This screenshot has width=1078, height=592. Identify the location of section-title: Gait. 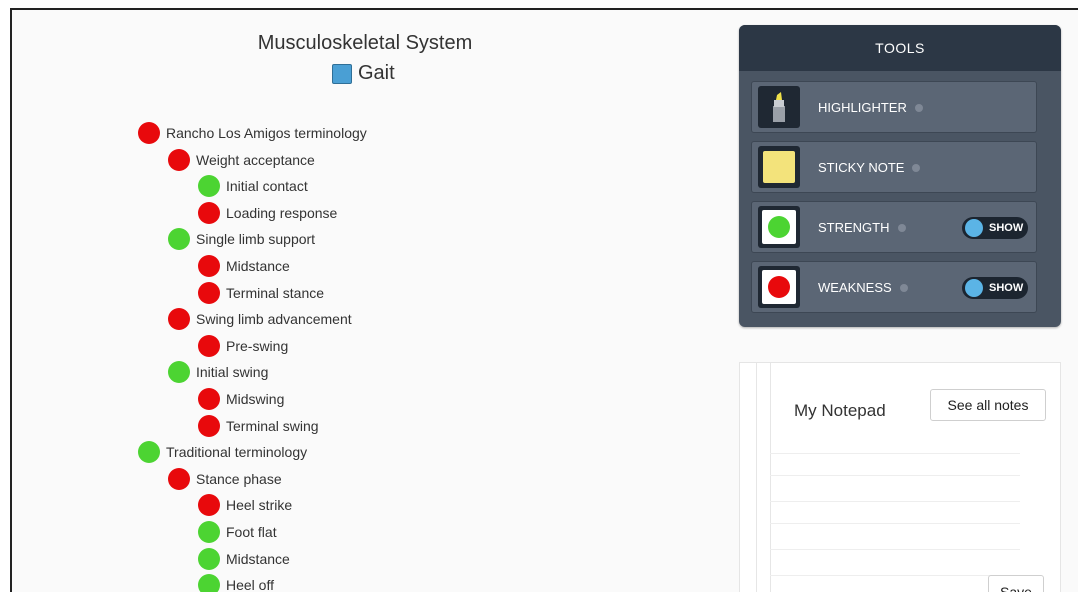
(363, 73).